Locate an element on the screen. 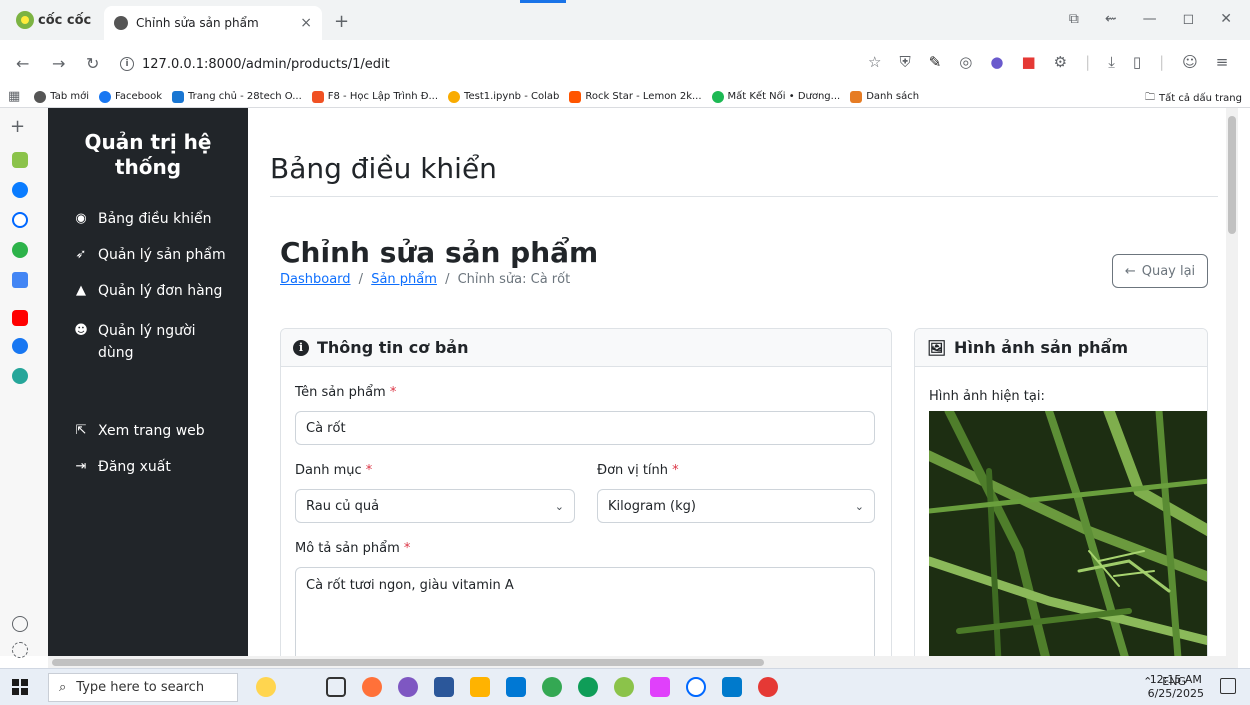 Image resolution: width=1250 pixels, height=705 pixels. unit-label: Đơn vị tính * is located at coordinates (638, 470).